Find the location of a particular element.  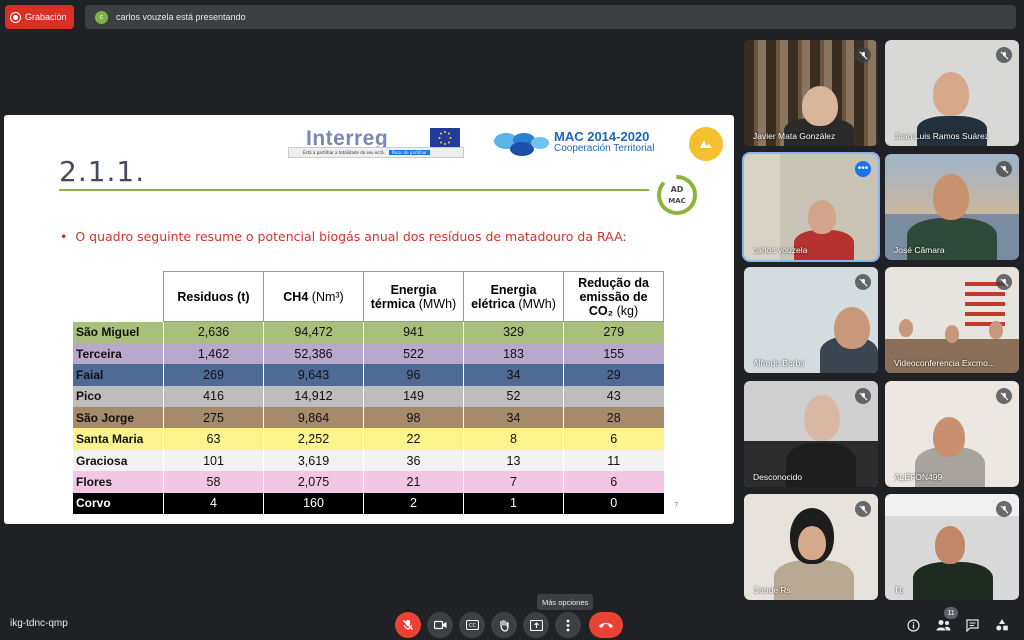

participant-tile: Cande Rs is located at coordinates (811, 547).